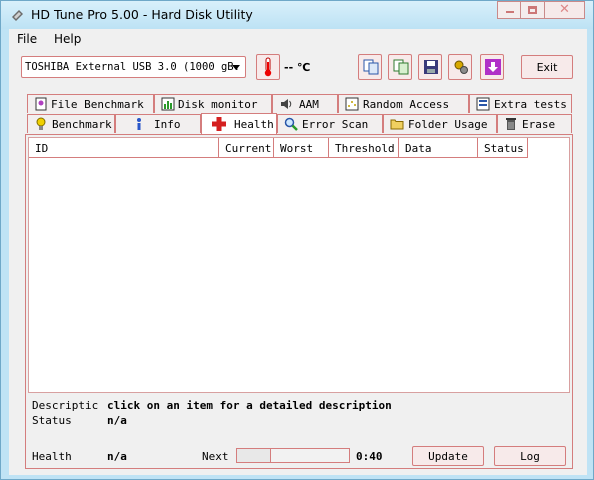 This screenshot has width=594, height=480. What do you see at coordinates (124, 148) in the screenshot?
I see `column-header-id: ID` at bounding box center [124, 148].